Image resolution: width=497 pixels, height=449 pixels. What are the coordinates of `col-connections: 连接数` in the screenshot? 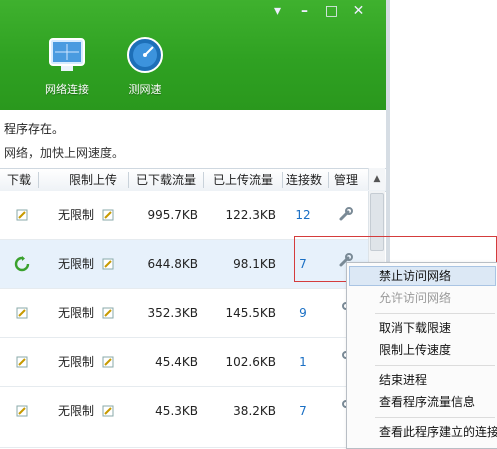 It's located at (304, 180).